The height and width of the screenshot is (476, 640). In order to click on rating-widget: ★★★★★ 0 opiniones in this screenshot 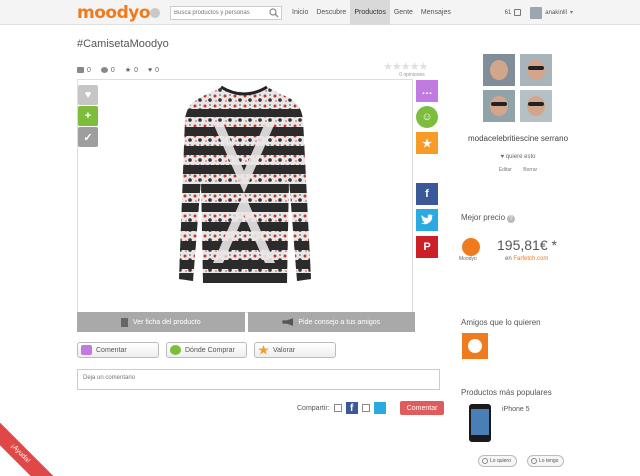, I will do `click(412, 69)`.